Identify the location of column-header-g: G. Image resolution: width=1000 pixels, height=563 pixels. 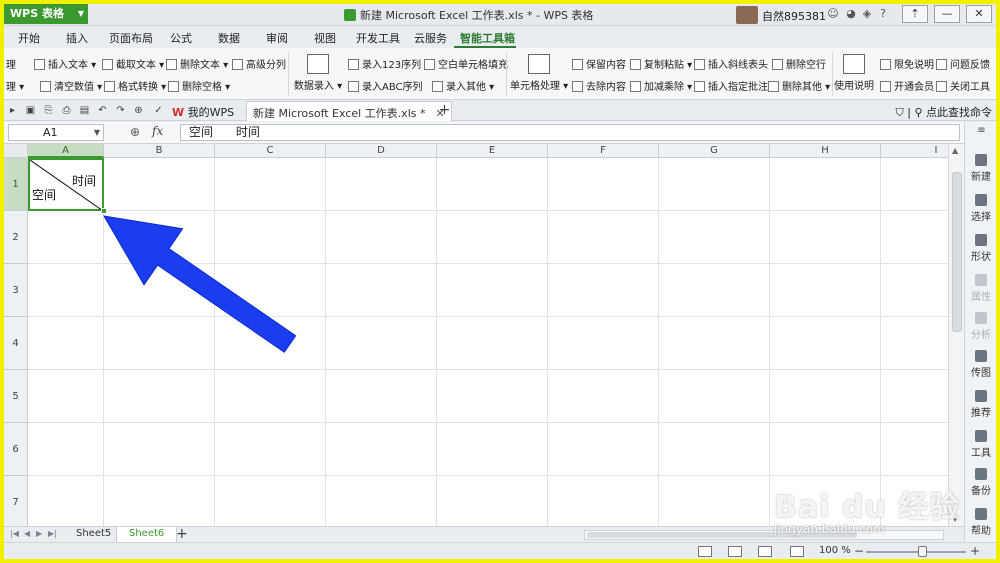
(714, 151).